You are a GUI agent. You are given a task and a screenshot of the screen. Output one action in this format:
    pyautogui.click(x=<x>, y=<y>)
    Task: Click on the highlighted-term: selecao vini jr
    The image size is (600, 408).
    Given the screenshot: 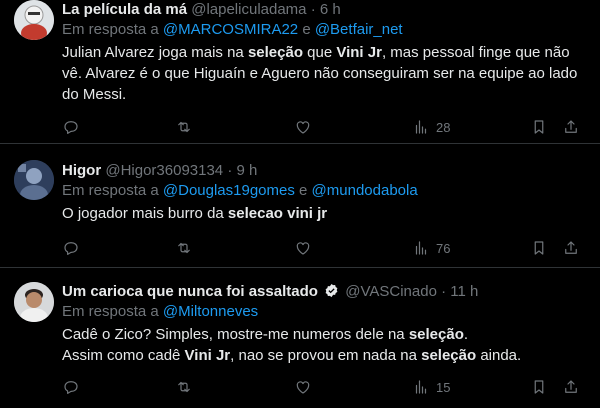 What is the action you would take?
    pyautogui.click(x=277, y=213)
    